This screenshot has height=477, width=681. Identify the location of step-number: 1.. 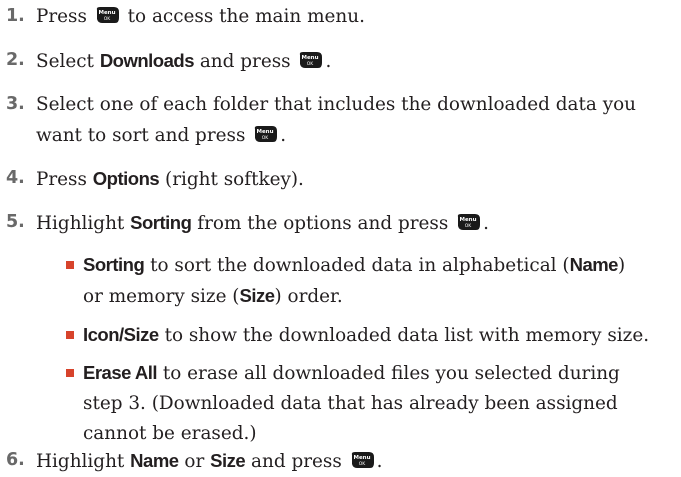
(15, 16).